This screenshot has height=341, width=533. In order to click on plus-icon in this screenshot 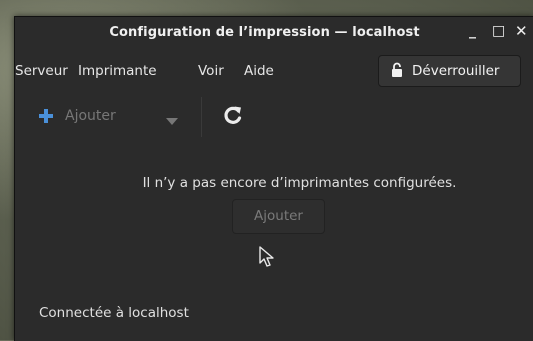, I will do `click(46, 117)`.